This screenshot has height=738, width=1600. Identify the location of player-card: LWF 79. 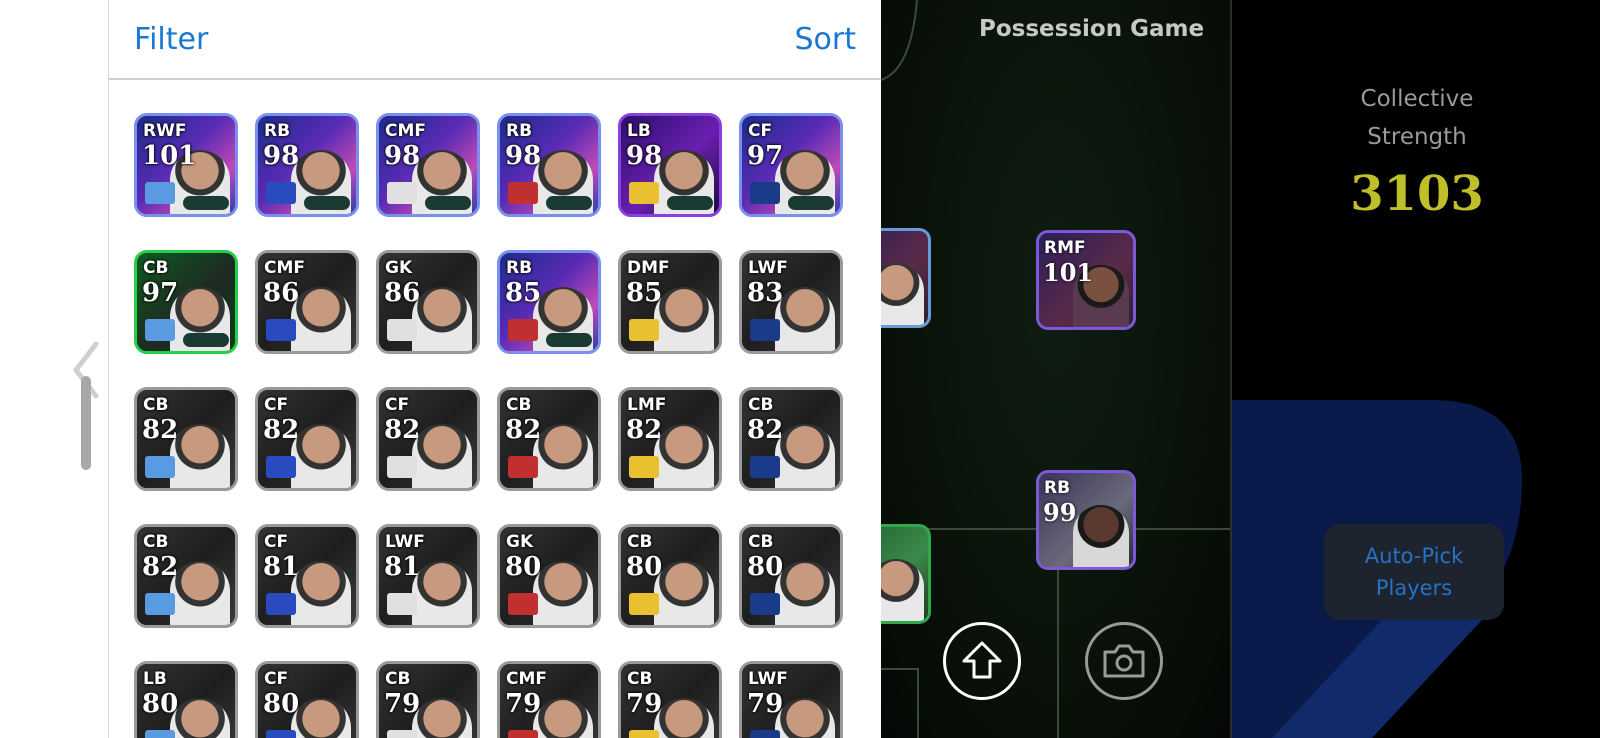
(791, 699).